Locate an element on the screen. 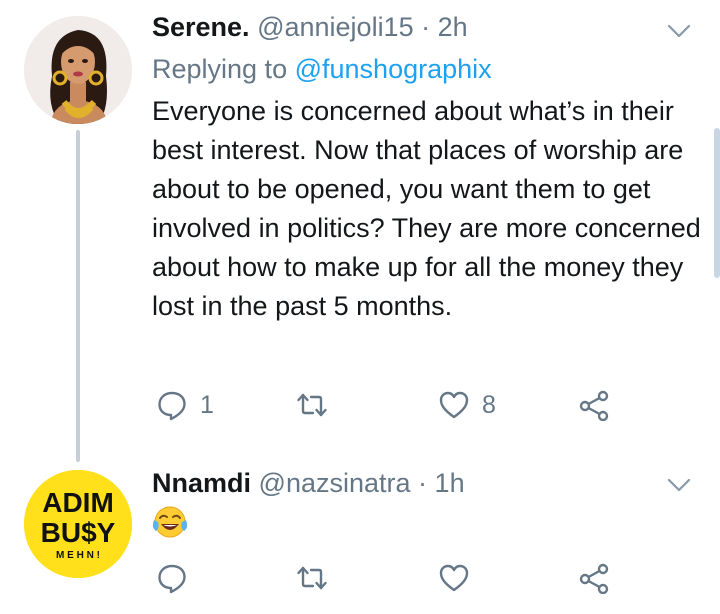 The image size is (720, 614). replying-to: Replying to @funshographix is located at coordinates (322, 69).